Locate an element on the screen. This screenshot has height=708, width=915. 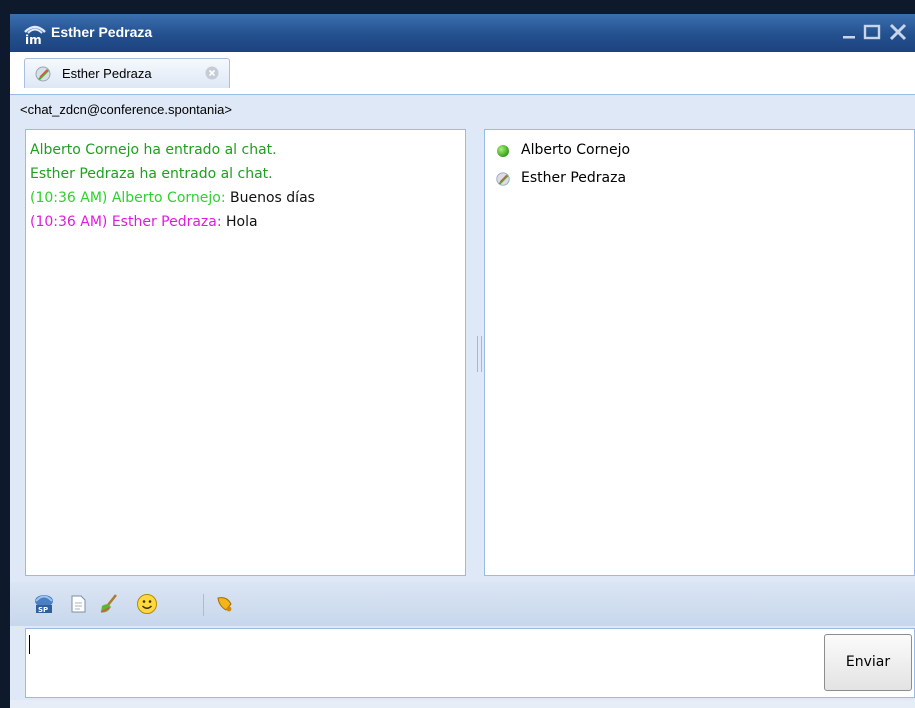
system-message: Esther Pedraza ha entrado al chat. is located at coordinates (151, 174).